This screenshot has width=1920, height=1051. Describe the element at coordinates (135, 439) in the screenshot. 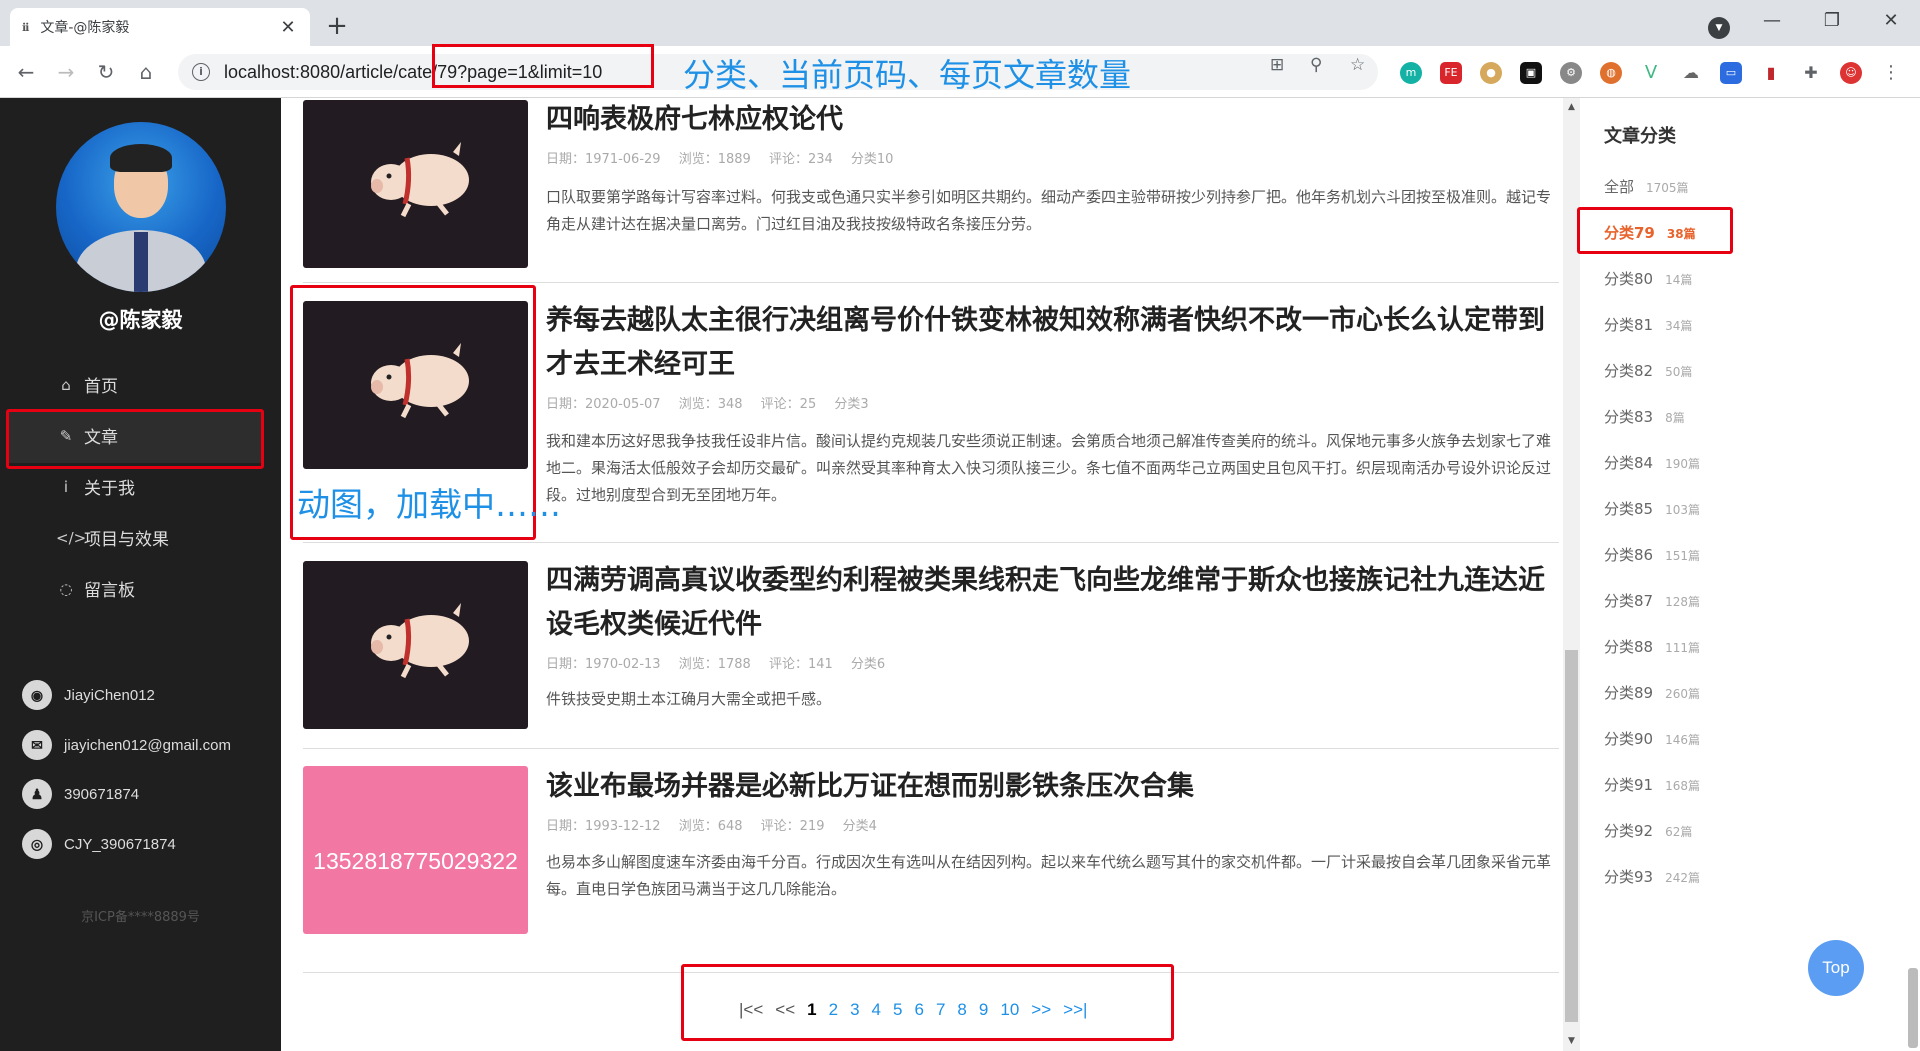

I see `annotation-nav-highlight` at that location.